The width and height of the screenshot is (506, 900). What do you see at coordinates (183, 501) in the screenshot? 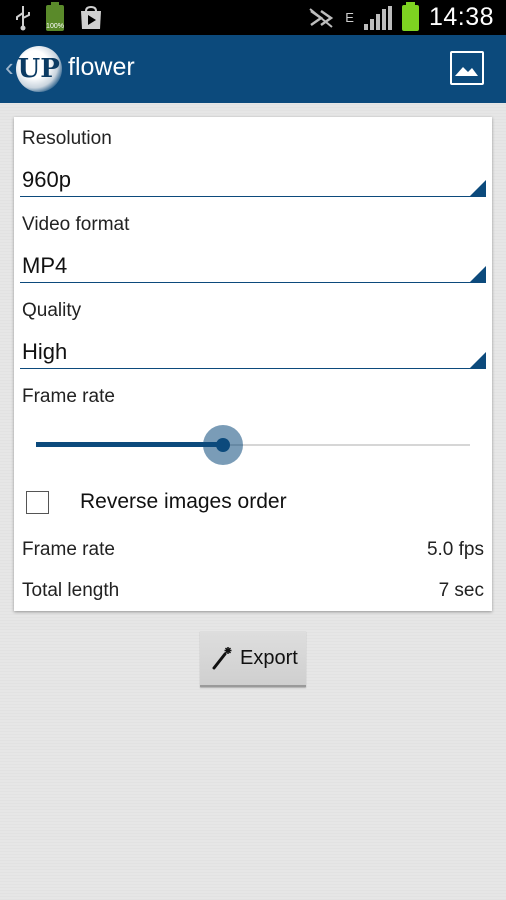
I see `reverse-order-label: Reverse images order` at bounding box center [183, 501].